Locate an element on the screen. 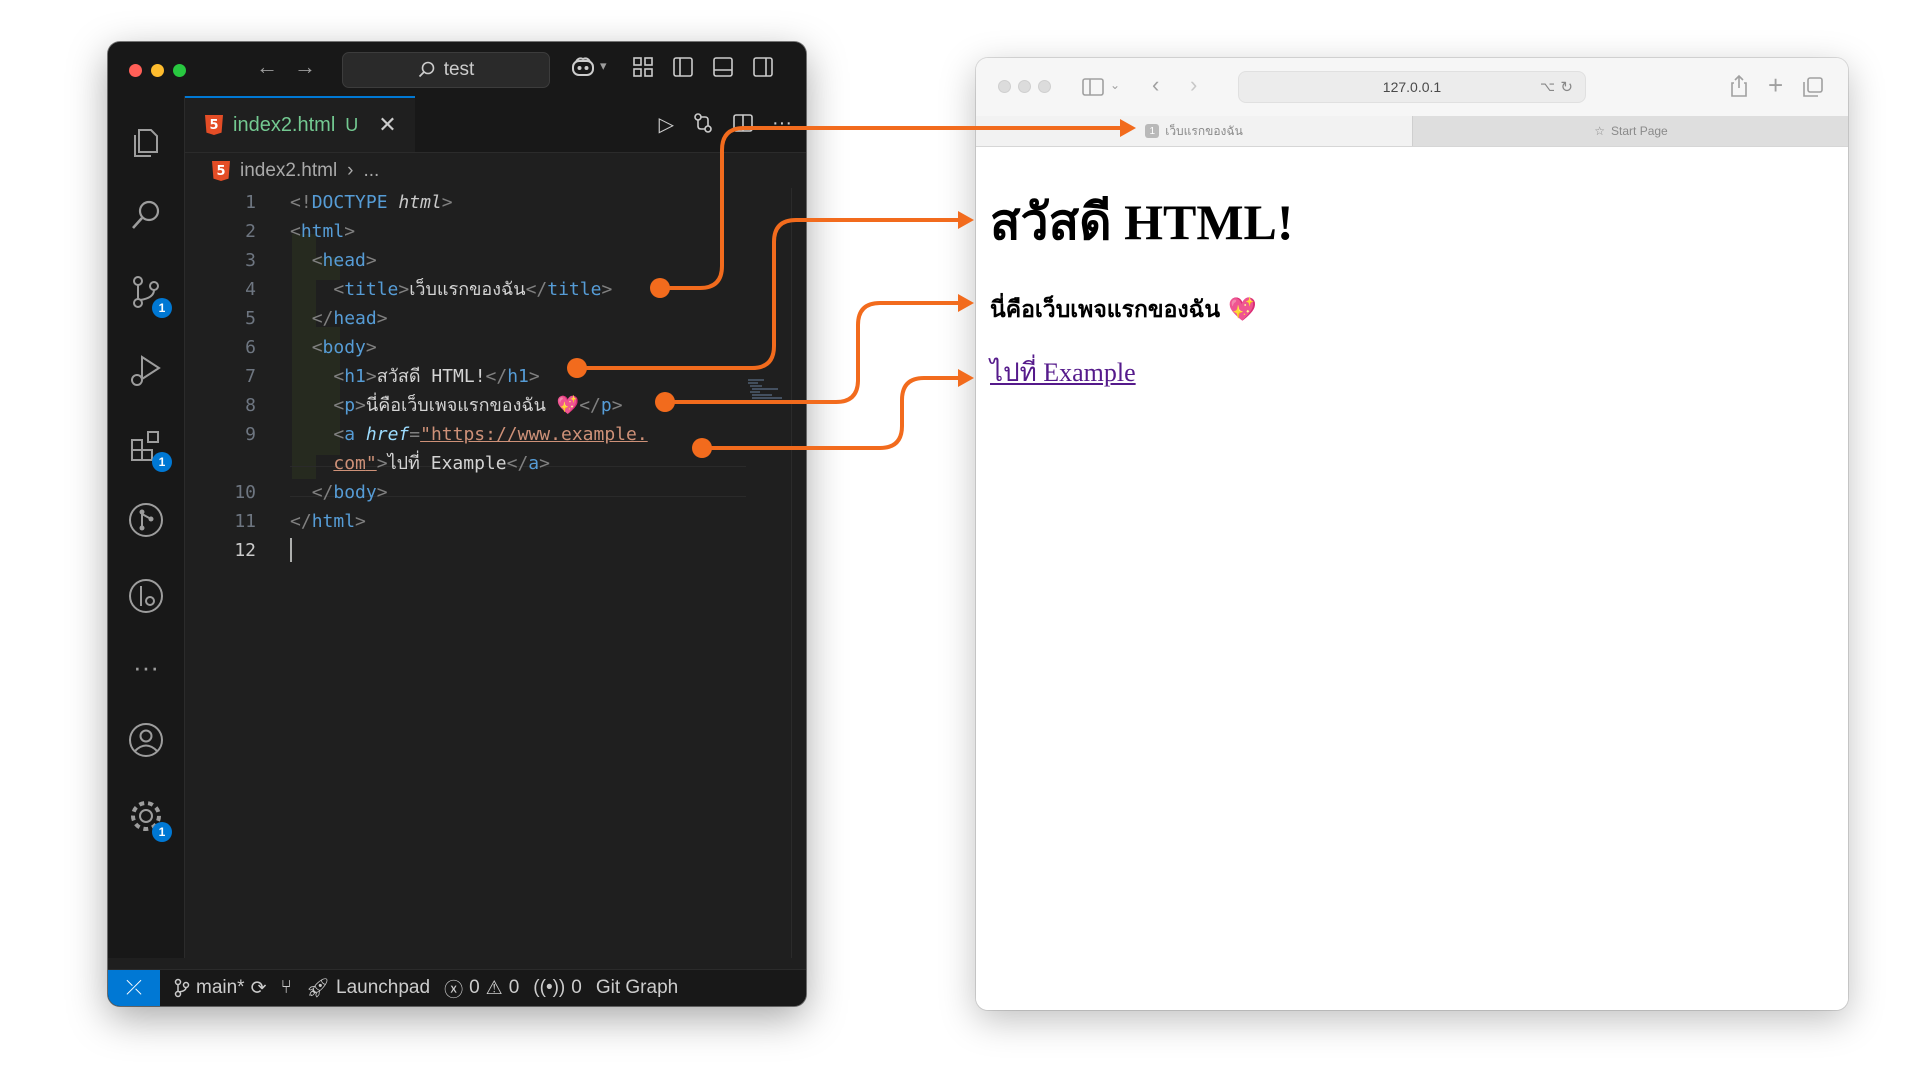  minimap is located at coordinates (766, 389).